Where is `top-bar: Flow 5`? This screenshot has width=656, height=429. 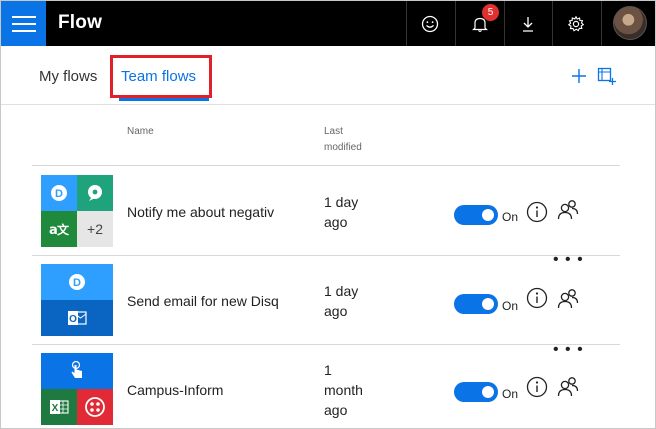
top-bar: Flow 5 is located at coordinates (328, 23).